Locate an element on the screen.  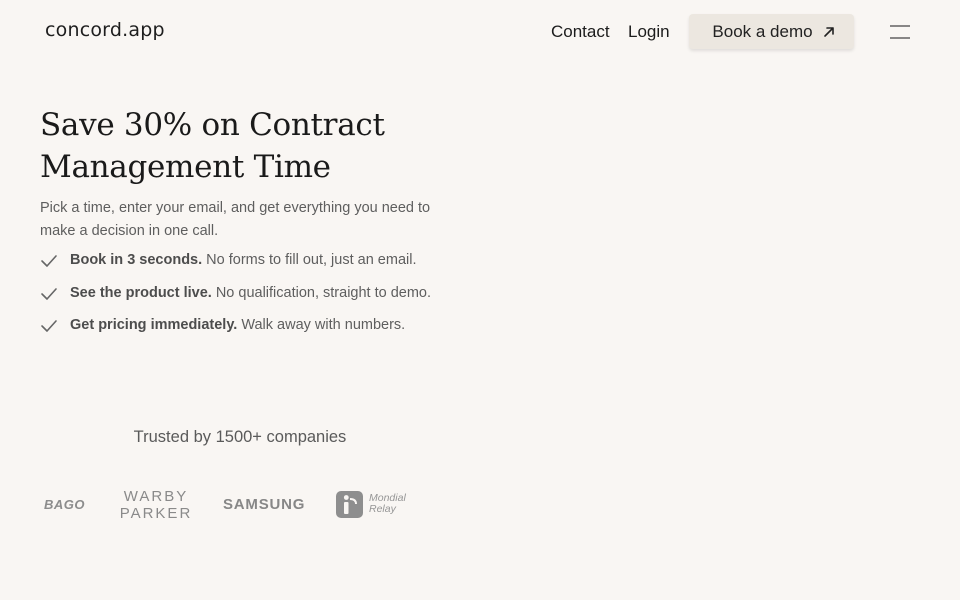
mondial-relay-logo: Mondial Relay is located at coordinates (387, 504).